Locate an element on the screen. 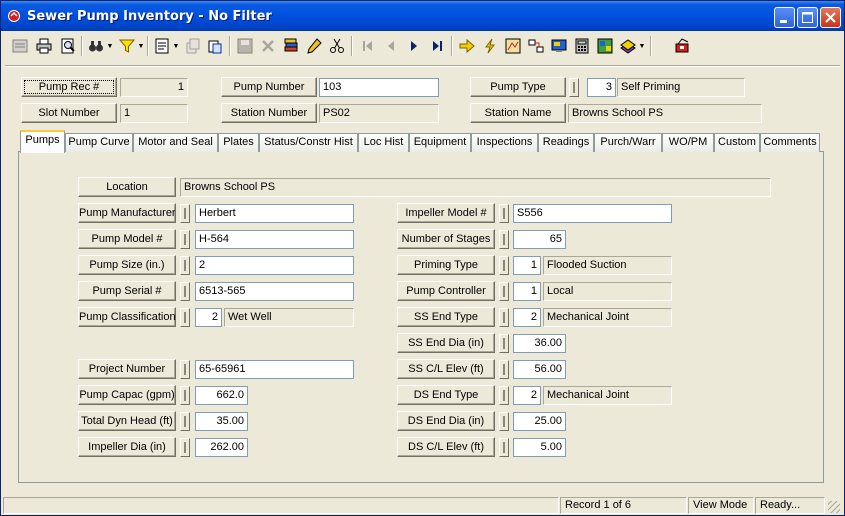  new-record-icon is located at coordinates (20, 46).